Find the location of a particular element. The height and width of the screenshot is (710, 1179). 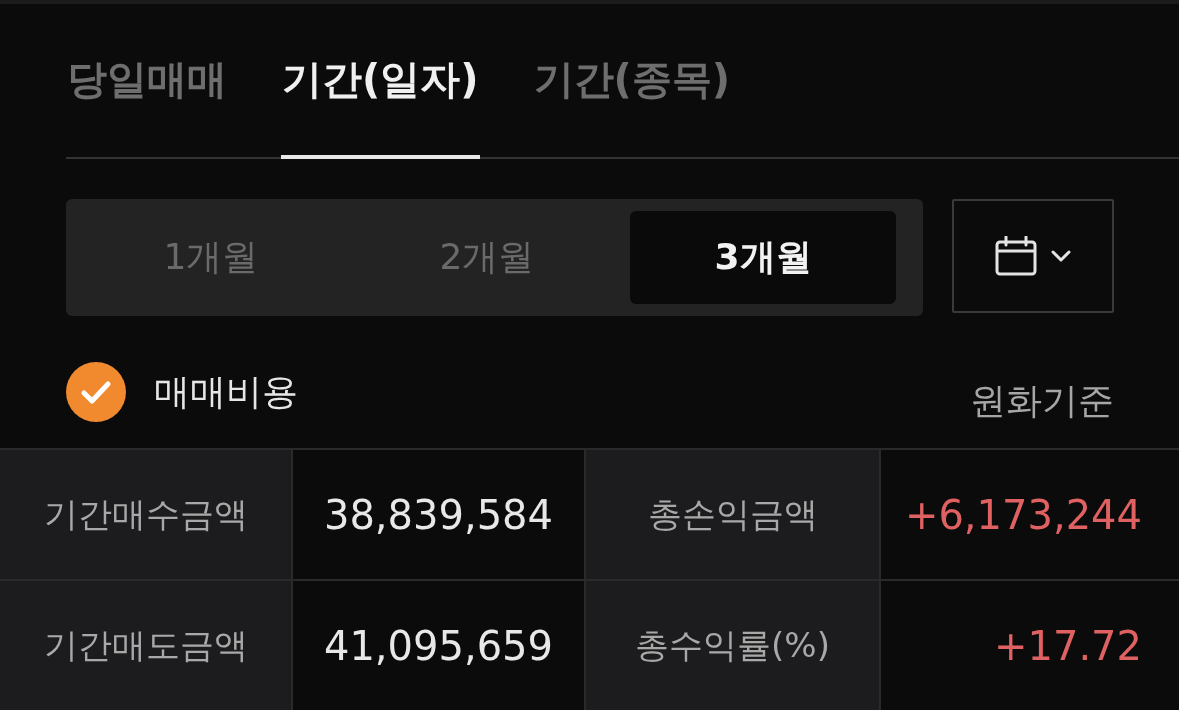

checkbox is located at coordinates (96, 392).